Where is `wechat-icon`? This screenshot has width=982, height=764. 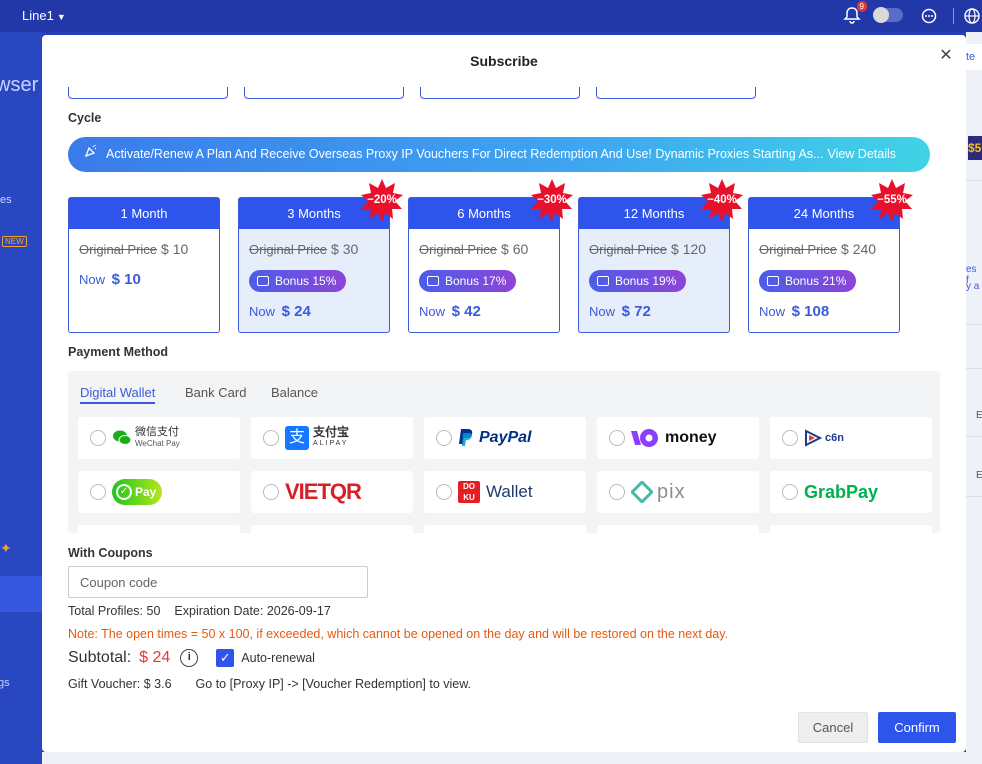
wechat-icon is located at coordinates (122, 437).